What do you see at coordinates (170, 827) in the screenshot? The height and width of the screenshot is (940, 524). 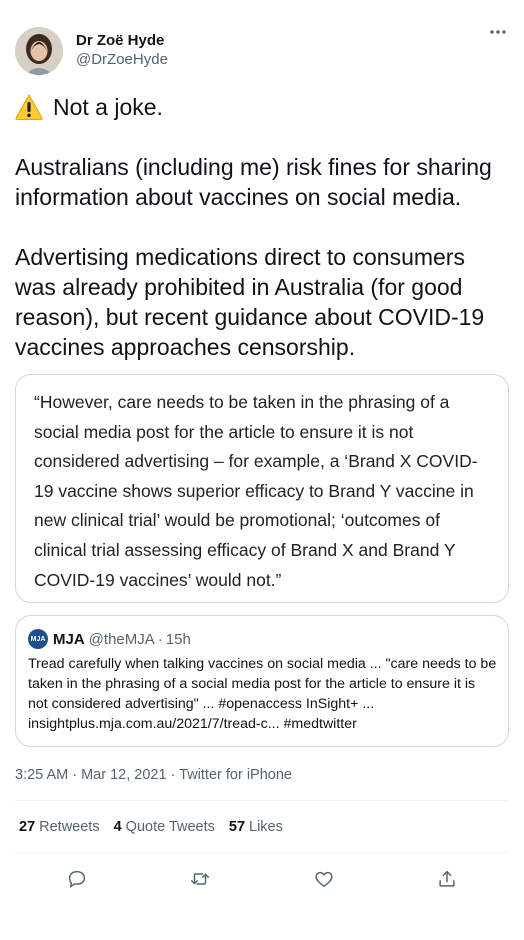 I see `quote-tweets-label: Quote Tweets` at bounding box center [170, 827].